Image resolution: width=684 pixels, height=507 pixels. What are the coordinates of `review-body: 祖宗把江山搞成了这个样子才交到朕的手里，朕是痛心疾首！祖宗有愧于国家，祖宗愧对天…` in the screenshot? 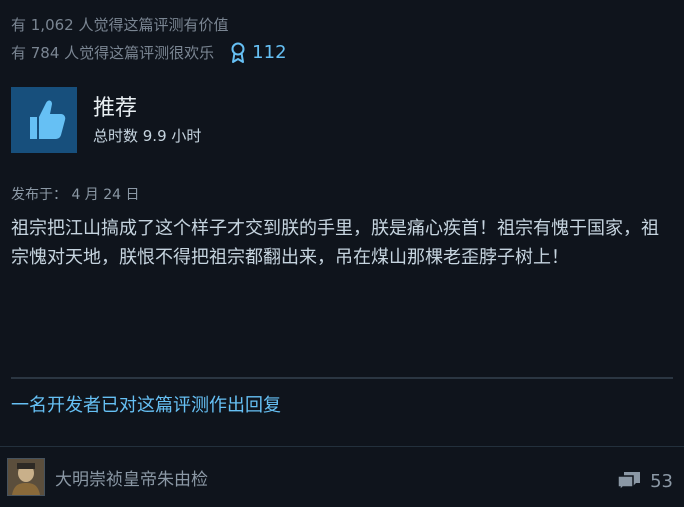 It's located at (335, 243).